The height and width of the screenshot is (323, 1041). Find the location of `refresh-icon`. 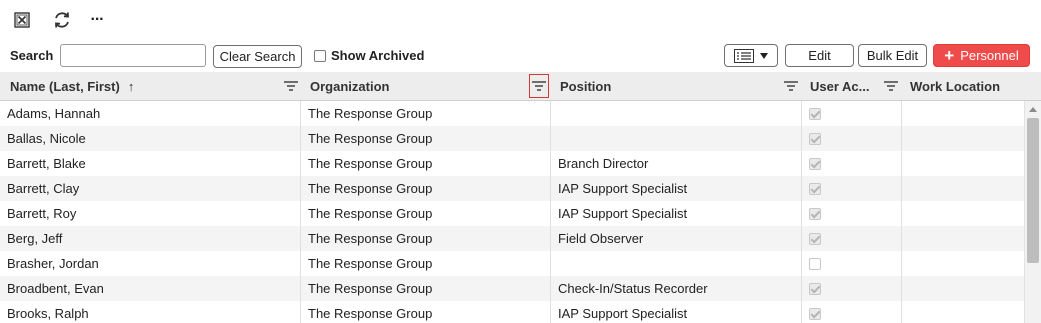

refresh-icon is located at coordinates (62, 20).